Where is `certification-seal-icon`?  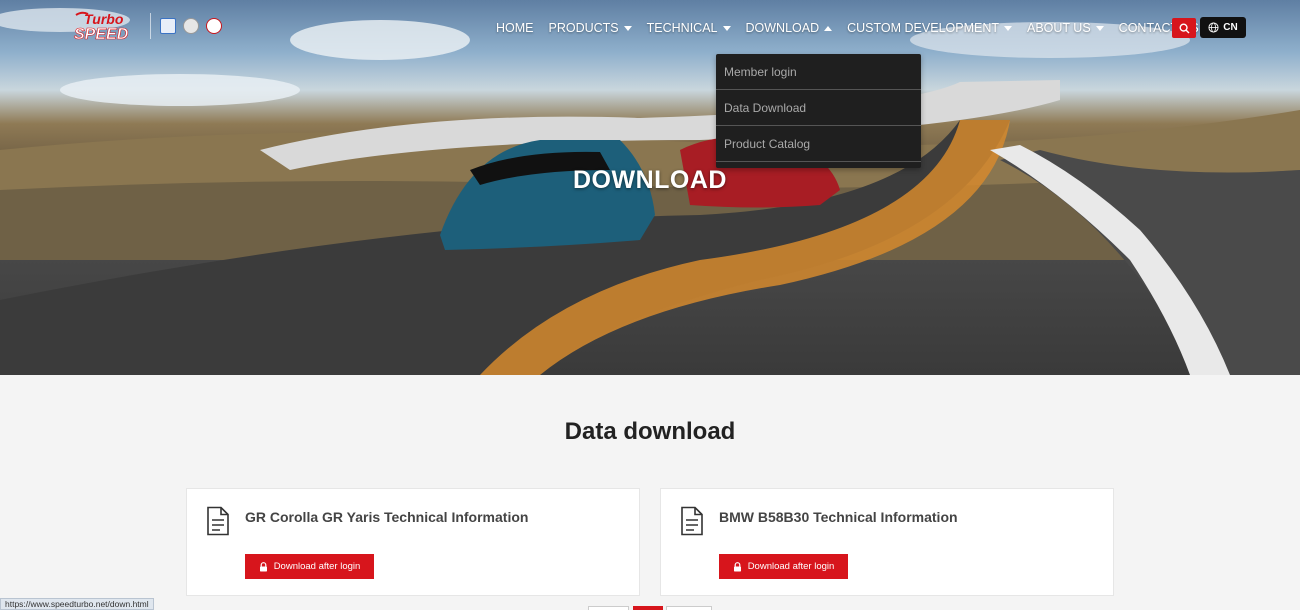
certification-seal-icon is located at coordinates (191, 26).